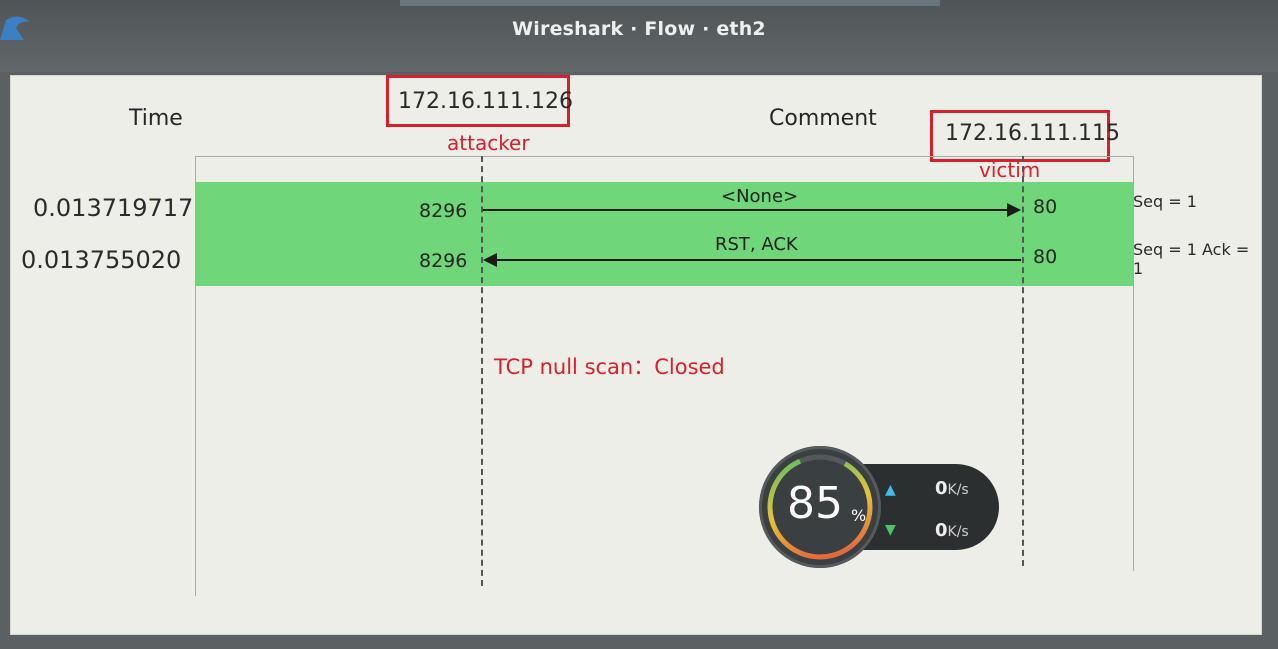  What do you see at coordinates (1165, 201) in the screenshot?
I see `flow-comment: Seq = 1` at bounding box center [1165, 201].